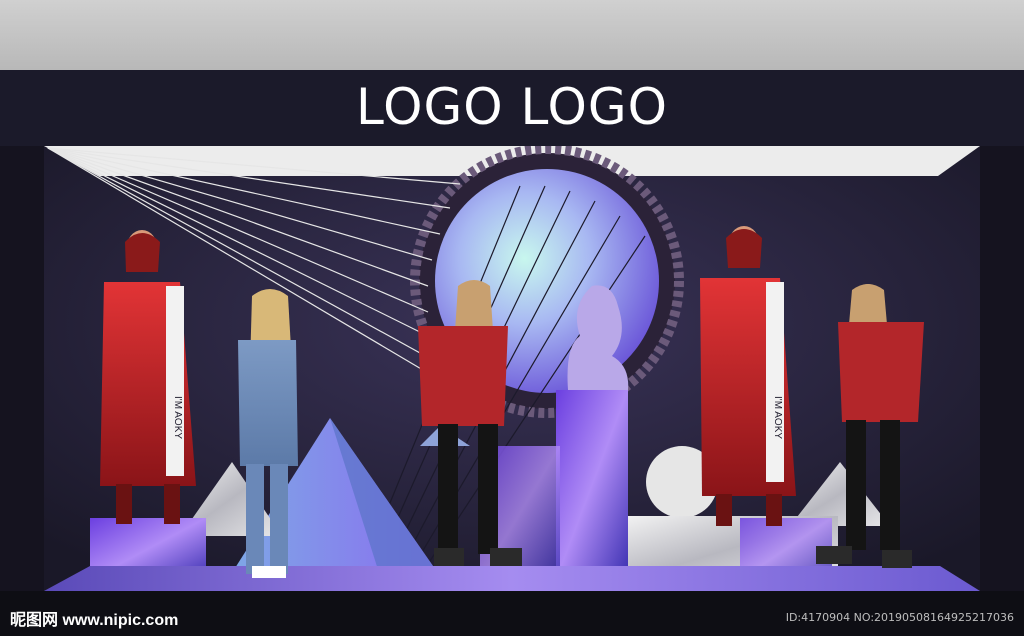 This screenshot has height=636, width=1024. What do you see at coordinates (512, 107) in the screenshot?
I see `logo-text: LOGO LOGO` at bounding box center [512, 107].